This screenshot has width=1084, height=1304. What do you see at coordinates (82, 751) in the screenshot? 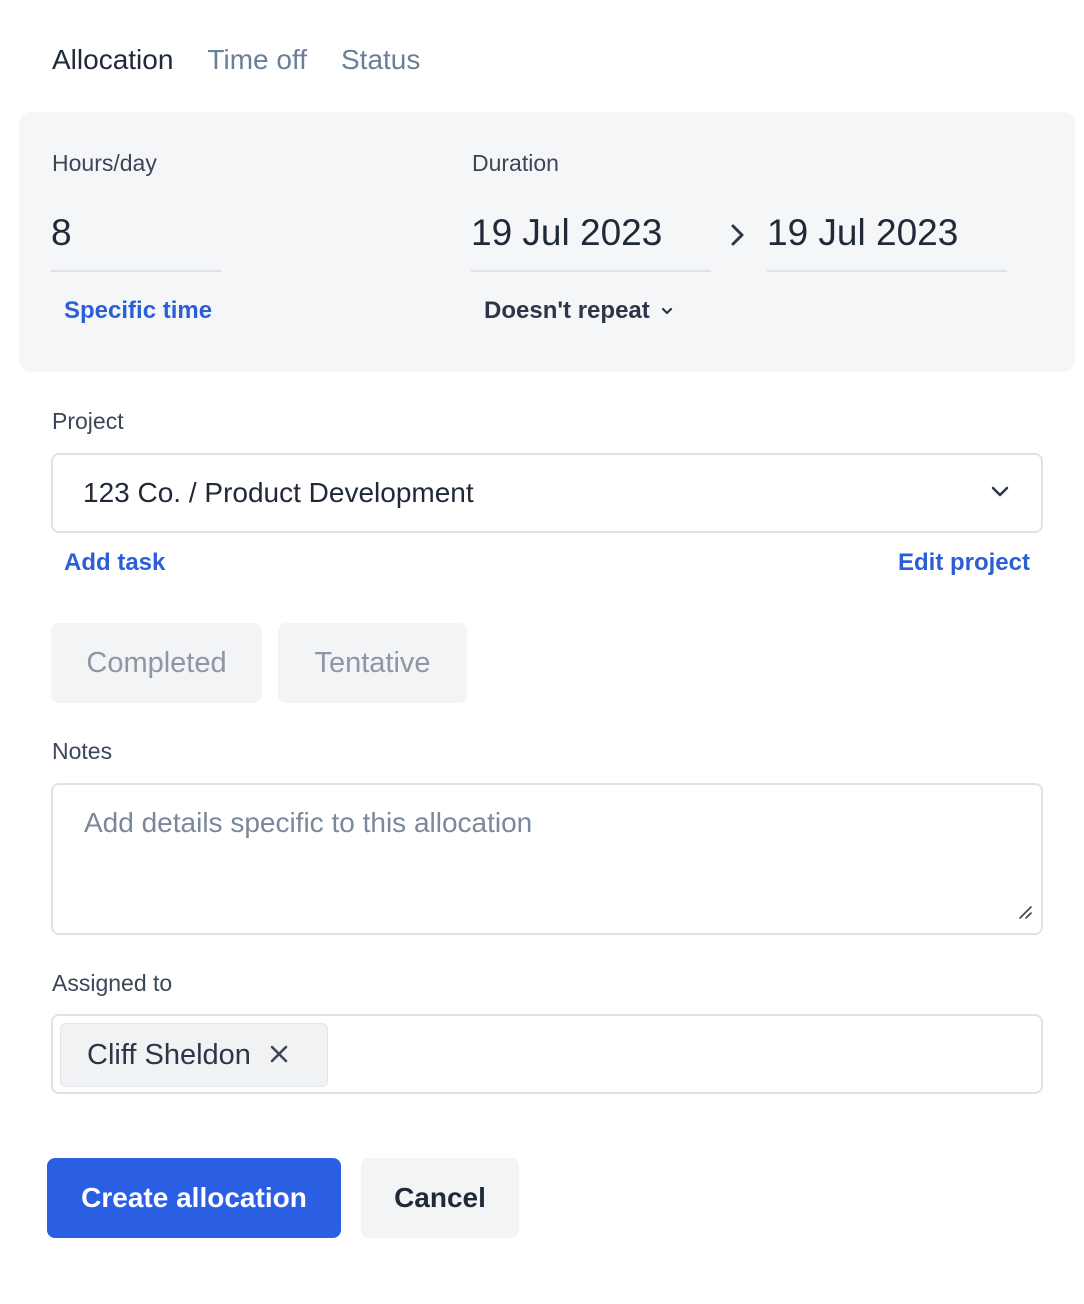
I see `notes-label: Notes` at bounding box center [82, 751].